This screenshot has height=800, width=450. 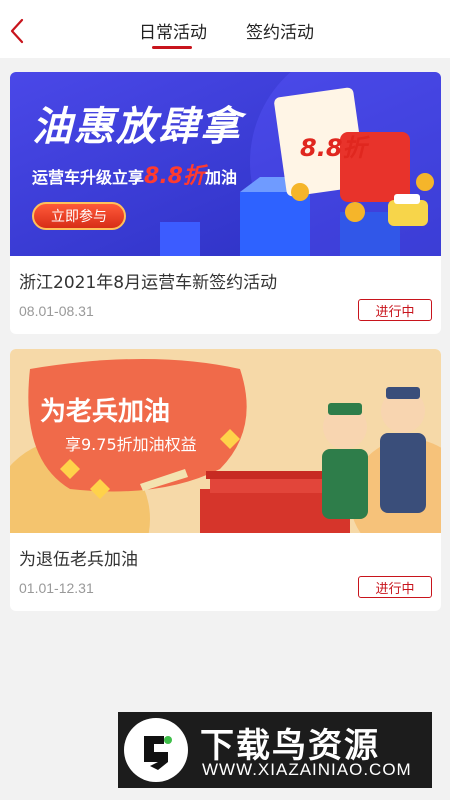 What do you see at coordinates (225, 29) in the screenshot?
I see `top-nav-bar: 日常活动 签约活动` at bounding box center [225, 29].